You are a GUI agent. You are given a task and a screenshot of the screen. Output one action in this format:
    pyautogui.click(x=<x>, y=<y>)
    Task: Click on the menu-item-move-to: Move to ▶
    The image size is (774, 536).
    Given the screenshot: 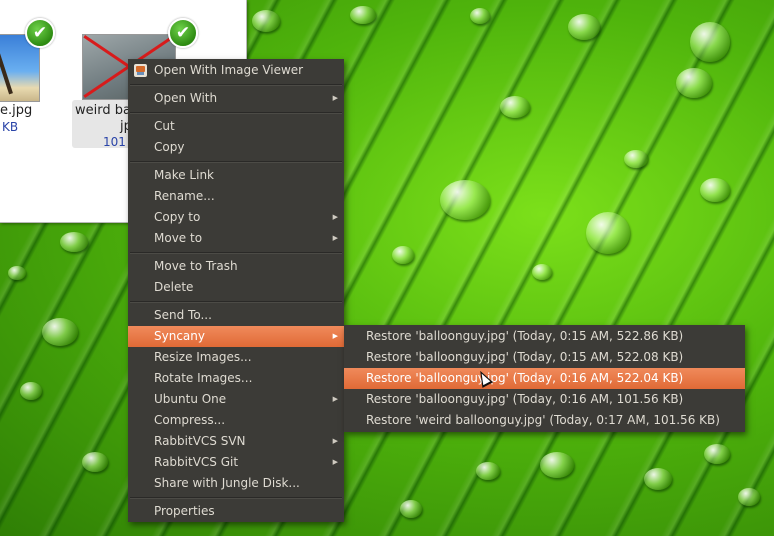 What is the action you would take?
    pyautogui.click(x=236, y=238)
    